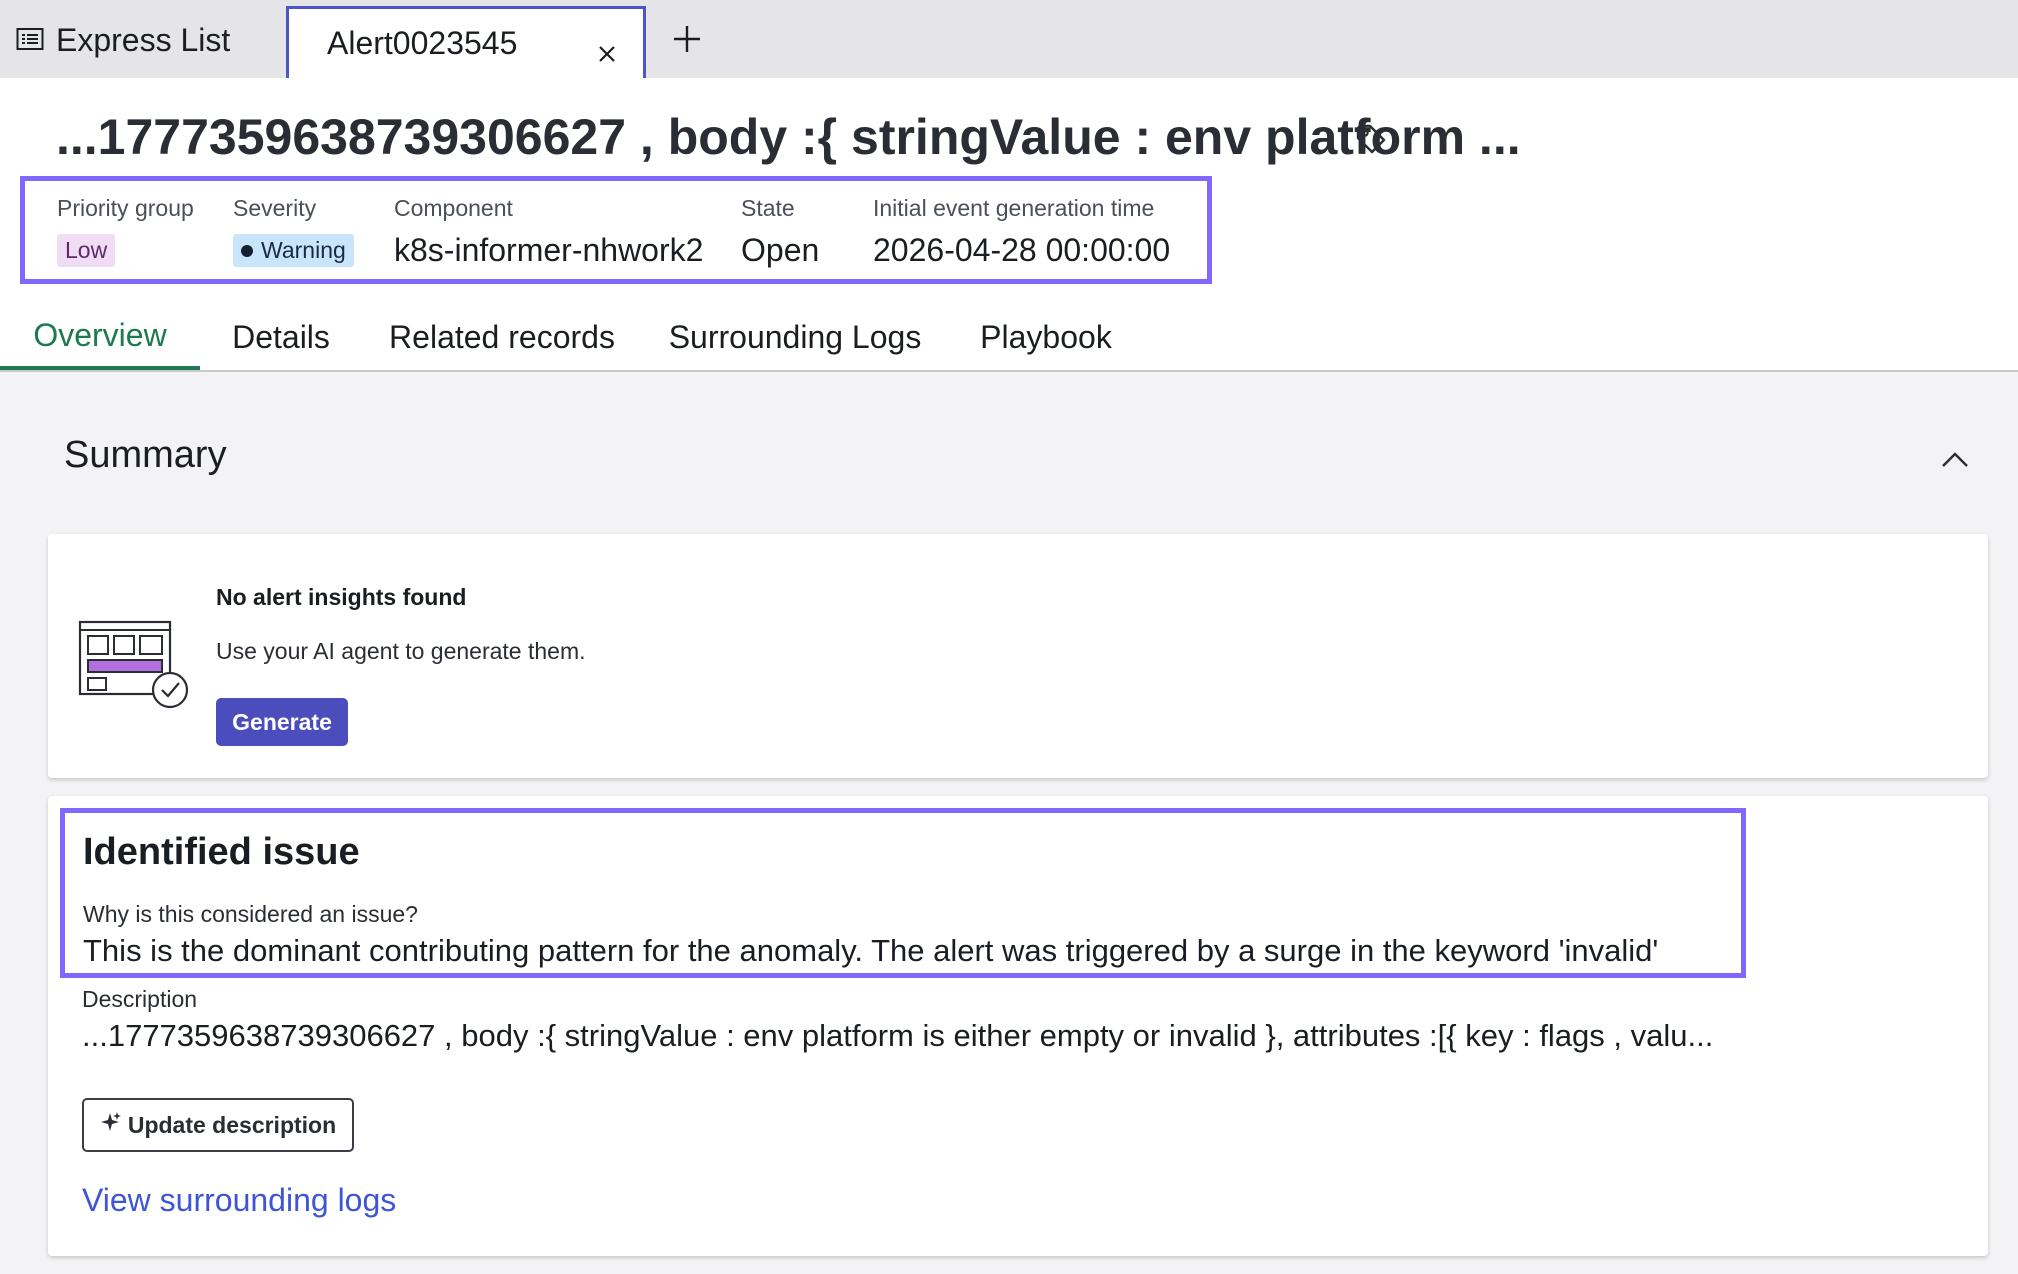 The image size is (2018, 1274). Describe the element at coordinates (30, 40) in the screenshot. I see `list-icon` at that location.